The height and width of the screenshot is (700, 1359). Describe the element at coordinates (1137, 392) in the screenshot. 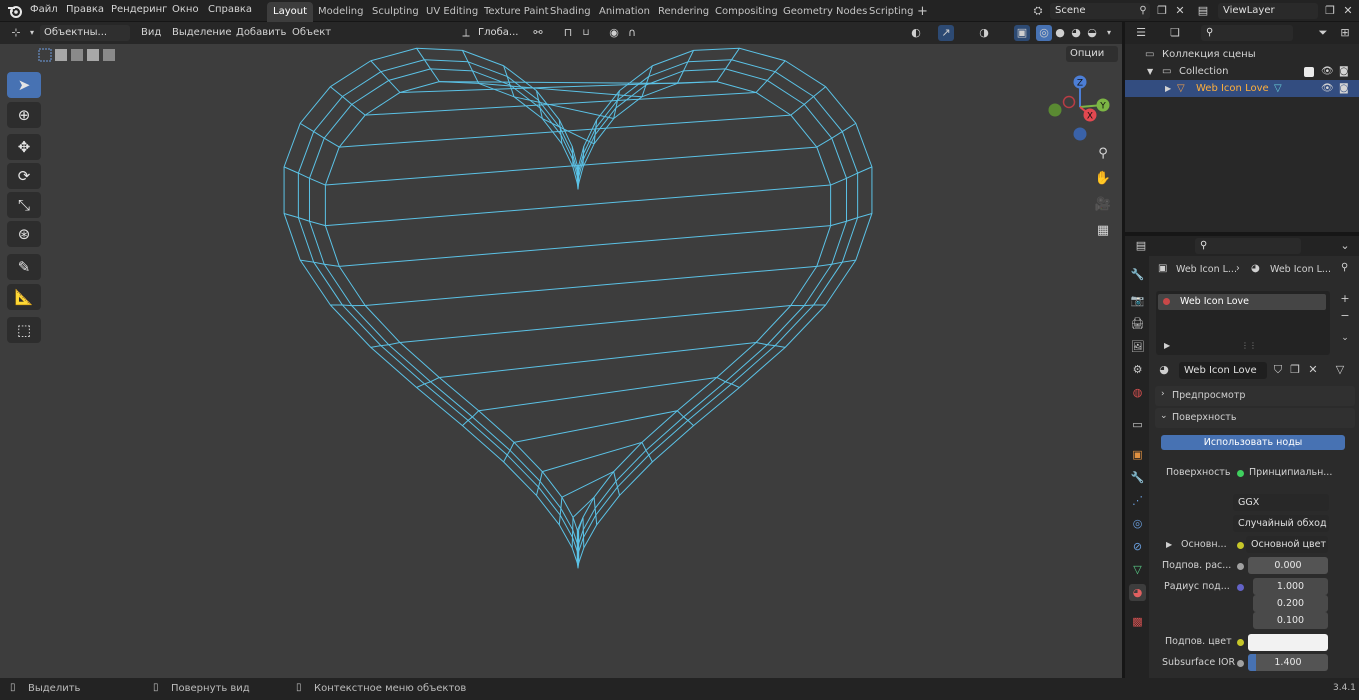

I see `world-tab-icon: ◍` at that location.